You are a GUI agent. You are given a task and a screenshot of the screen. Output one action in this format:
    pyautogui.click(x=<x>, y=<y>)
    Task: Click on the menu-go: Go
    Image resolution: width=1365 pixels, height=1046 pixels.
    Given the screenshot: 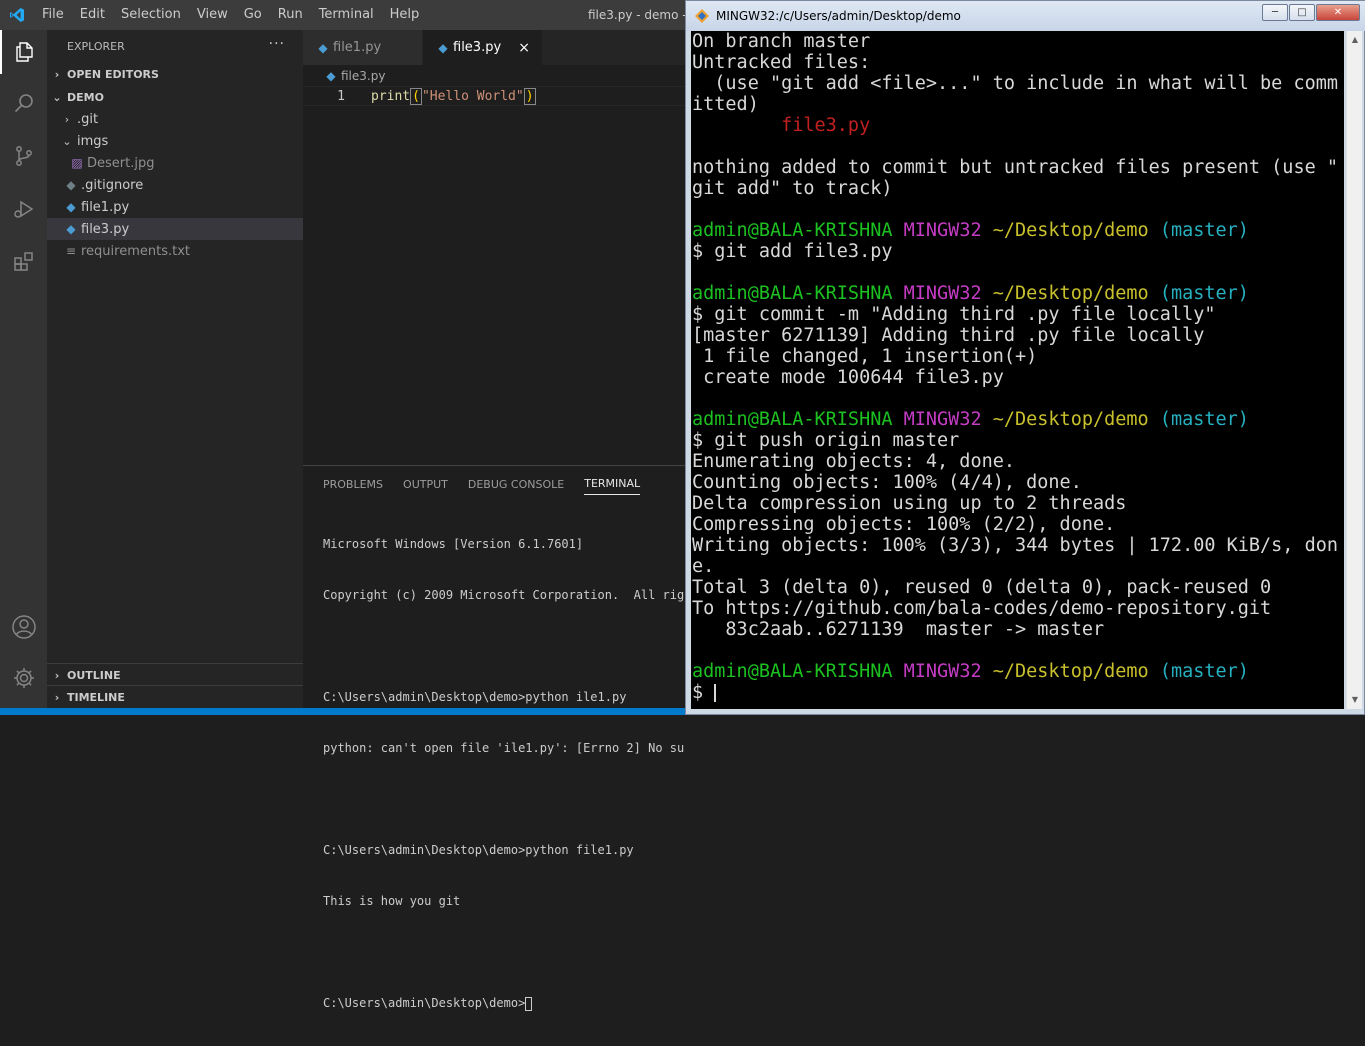 What is the action you would take?
    pyautogui.click(x=253, y=15)
    